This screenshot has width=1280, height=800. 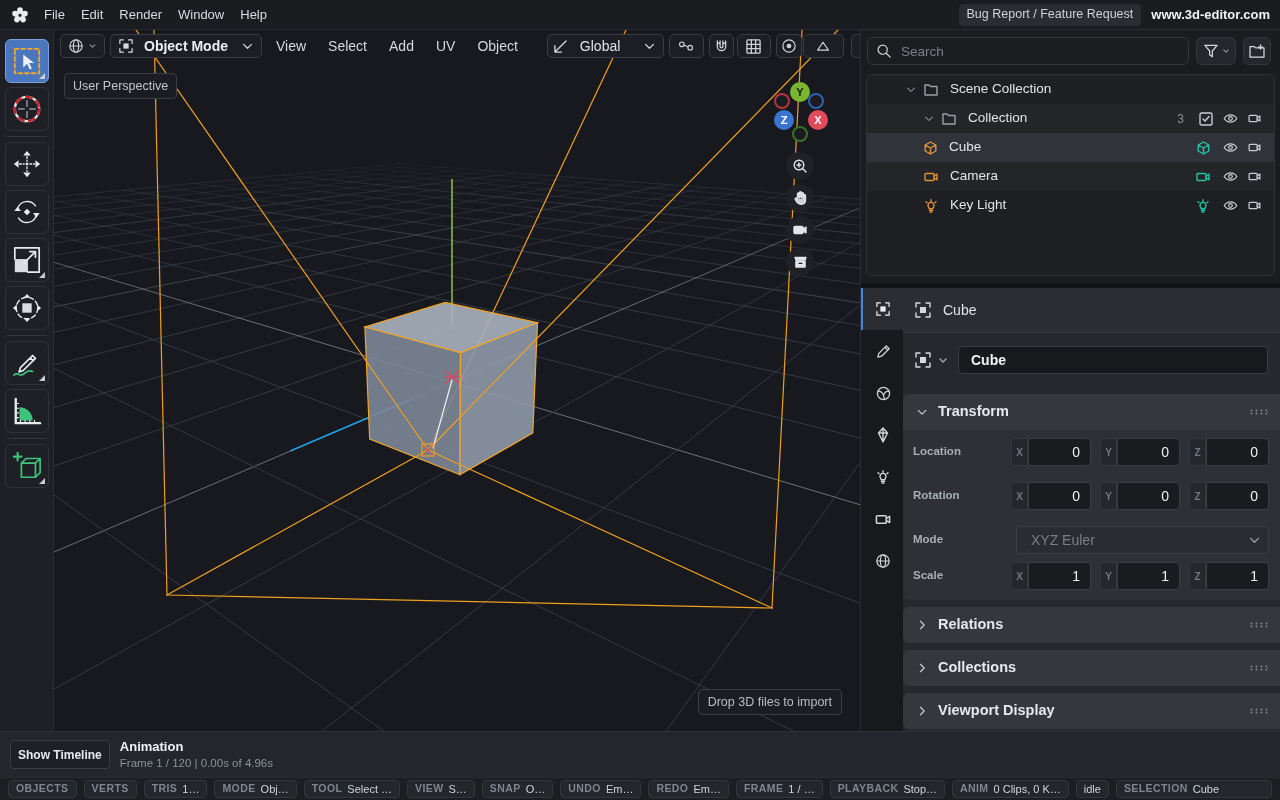 What do you see at coordinates (1091, 412) in the screenshot?
I see `panel-header: Transform` at bounding box center [1091, 412].